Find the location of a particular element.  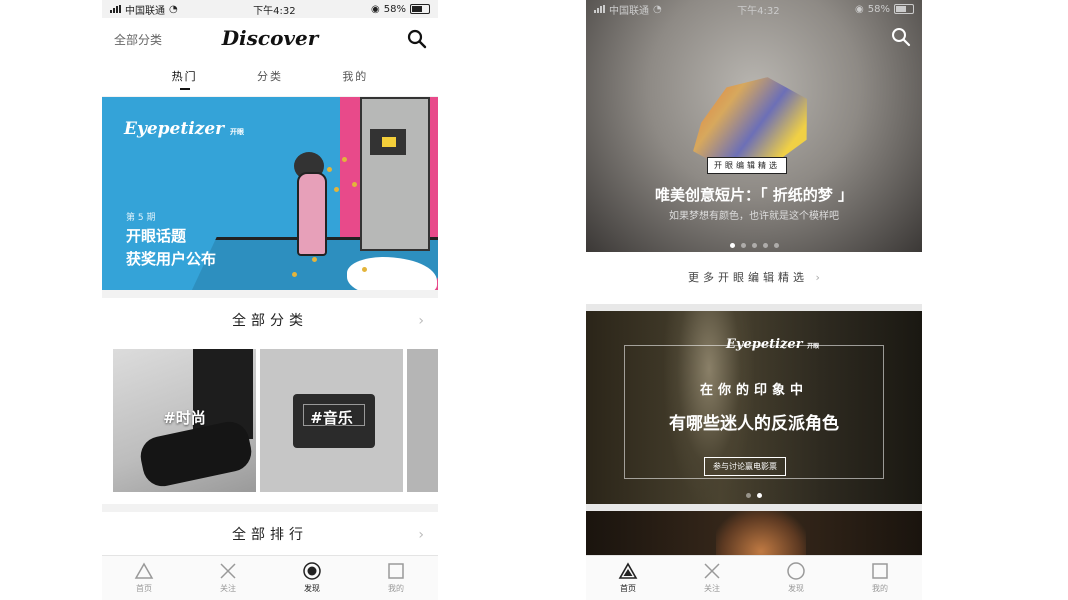

more-editor-picks-link: 更多开眼编辑精选 › is located at coordinates (754, 278).